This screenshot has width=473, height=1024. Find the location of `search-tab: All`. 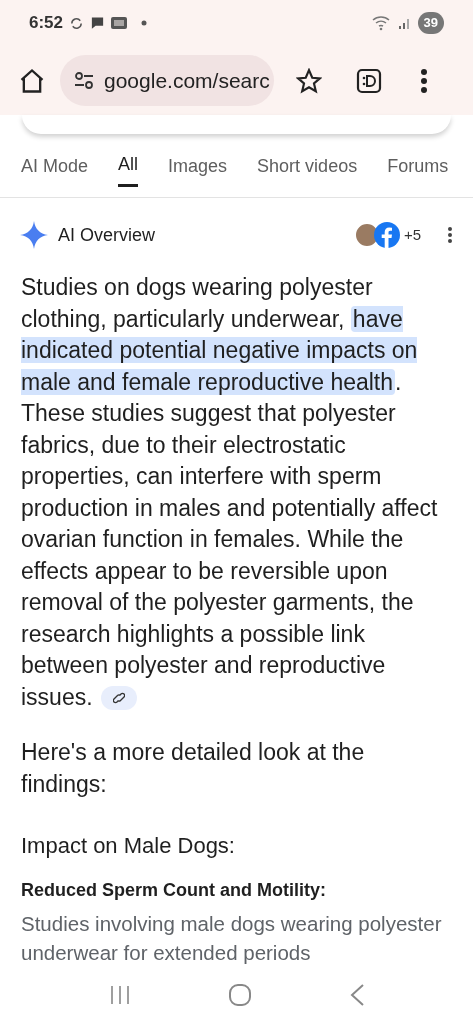

search-tab: All is located at coordinates (128, 169).